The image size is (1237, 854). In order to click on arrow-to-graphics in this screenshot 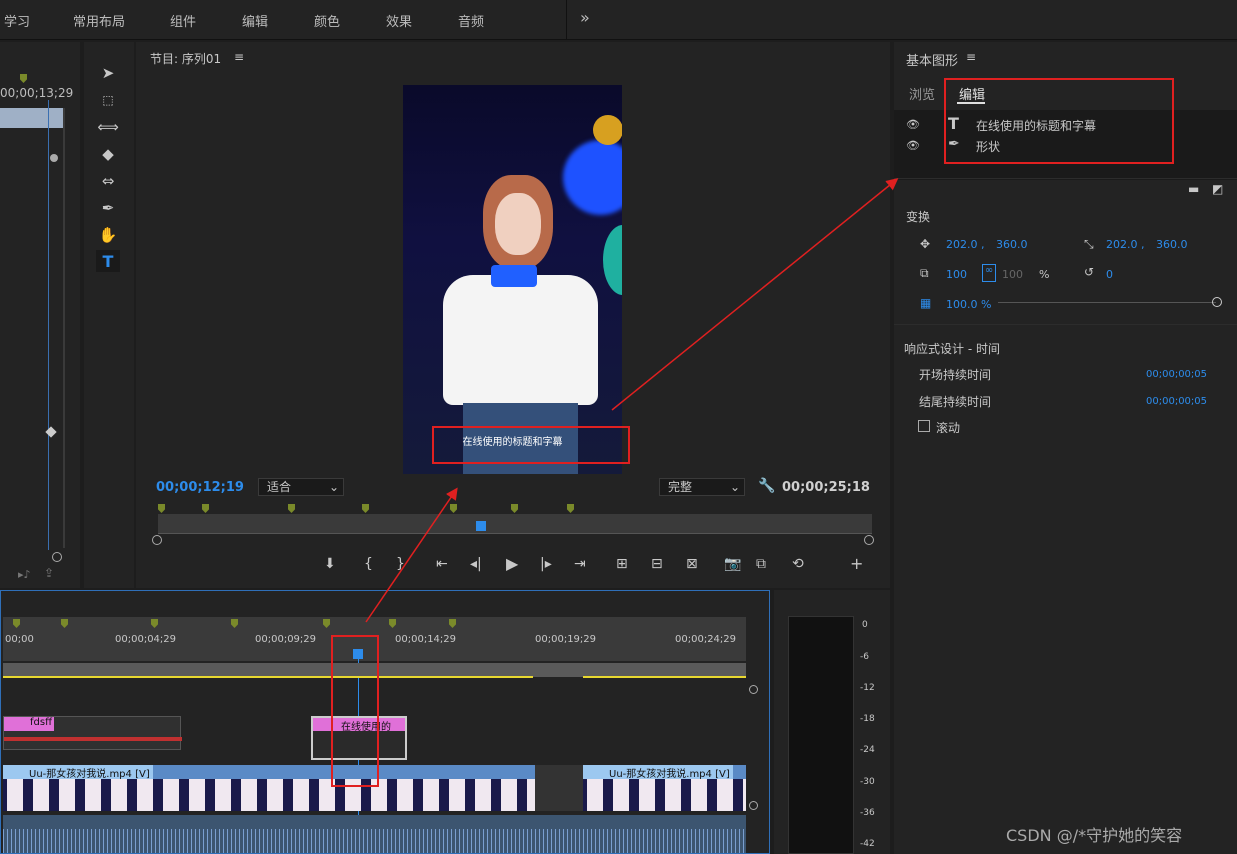, I will do `click(755, 294)`.